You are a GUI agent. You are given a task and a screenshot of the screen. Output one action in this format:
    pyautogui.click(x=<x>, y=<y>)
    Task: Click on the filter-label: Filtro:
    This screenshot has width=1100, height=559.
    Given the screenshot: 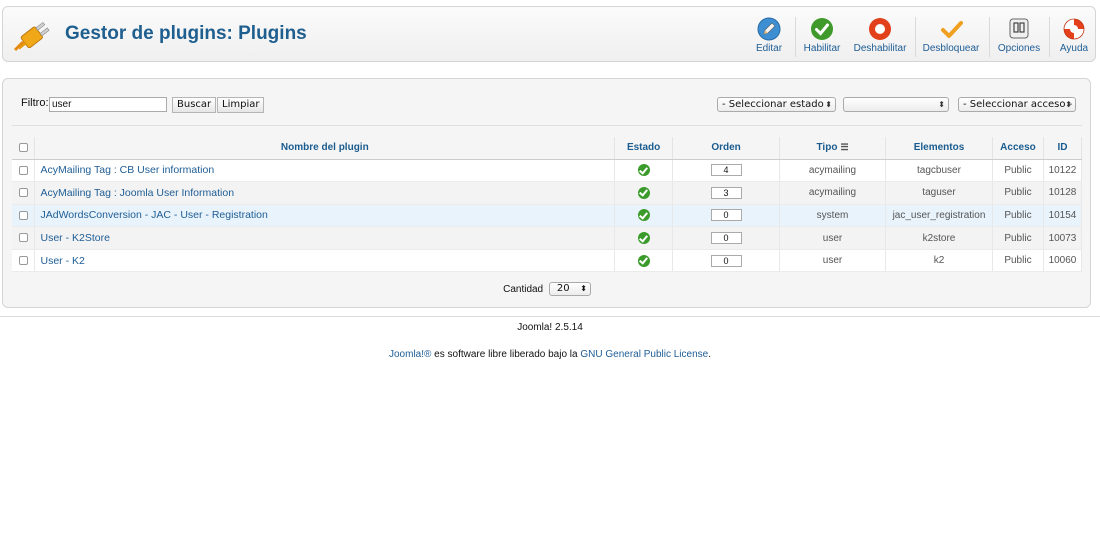 What is the action you would take?
    pyautogui.click(x=35, y=103)
    